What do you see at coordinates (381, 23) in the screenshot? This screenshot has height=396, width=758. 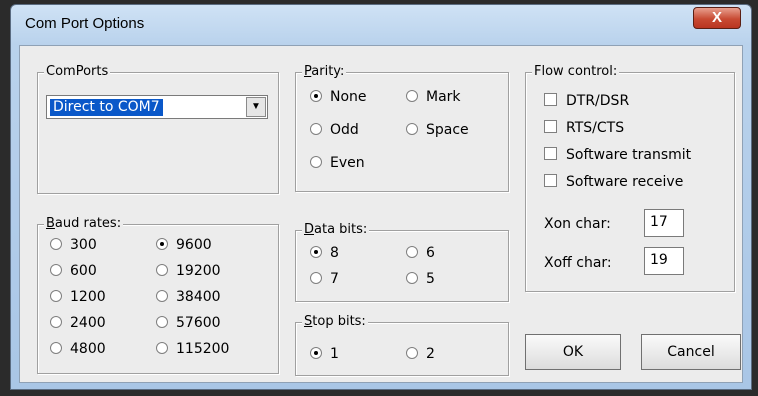 I see `title-bar: Com Port Options X` at bounding box center [381, 23].